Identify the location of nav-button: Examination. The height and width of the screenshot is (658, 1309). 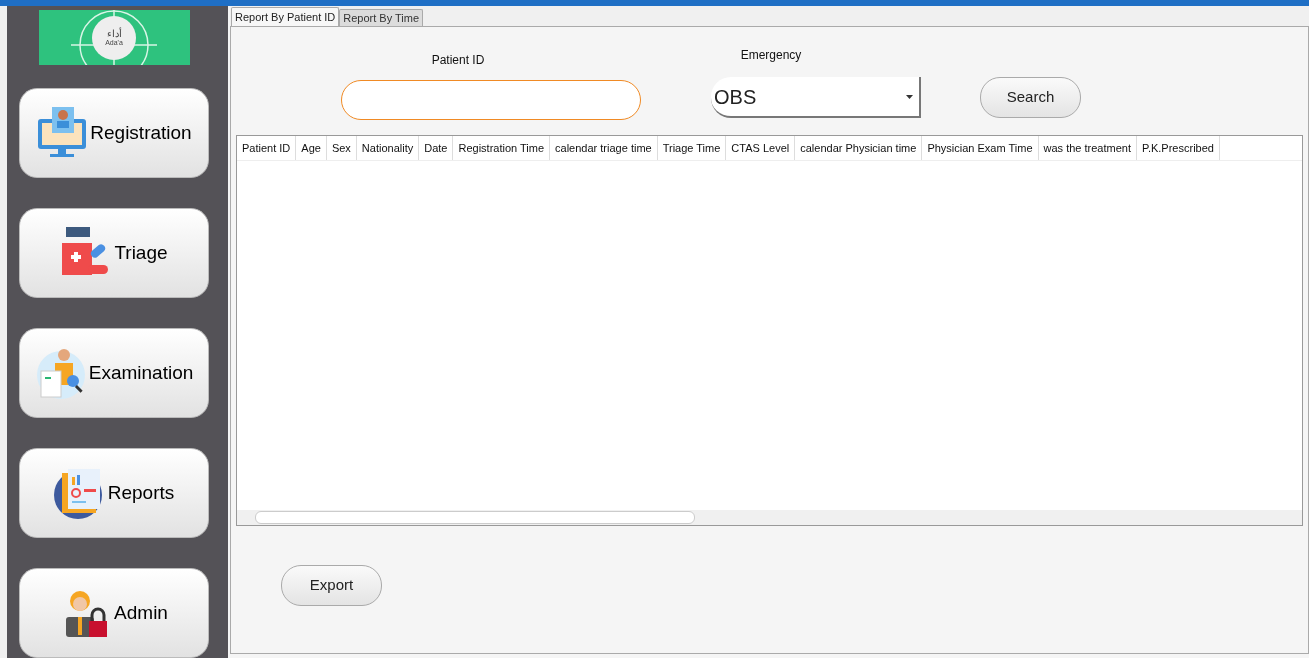
(114, 373).